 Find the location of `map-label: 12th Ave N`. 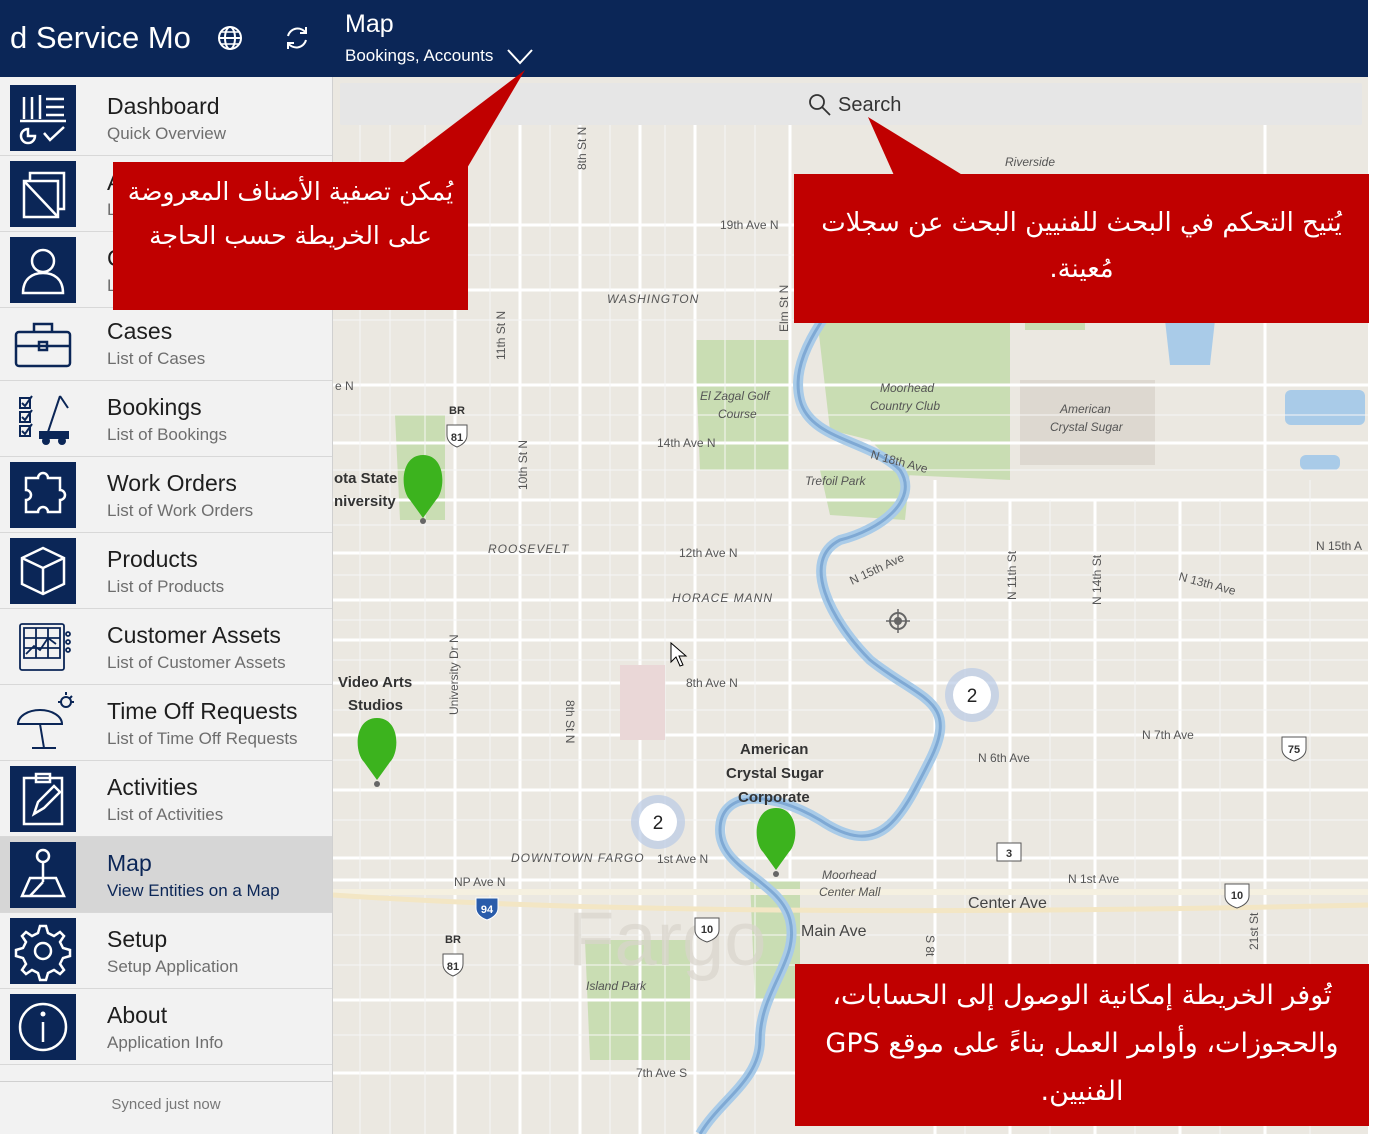

map-label: 12th Ave N is located at coordinates (708, 553).